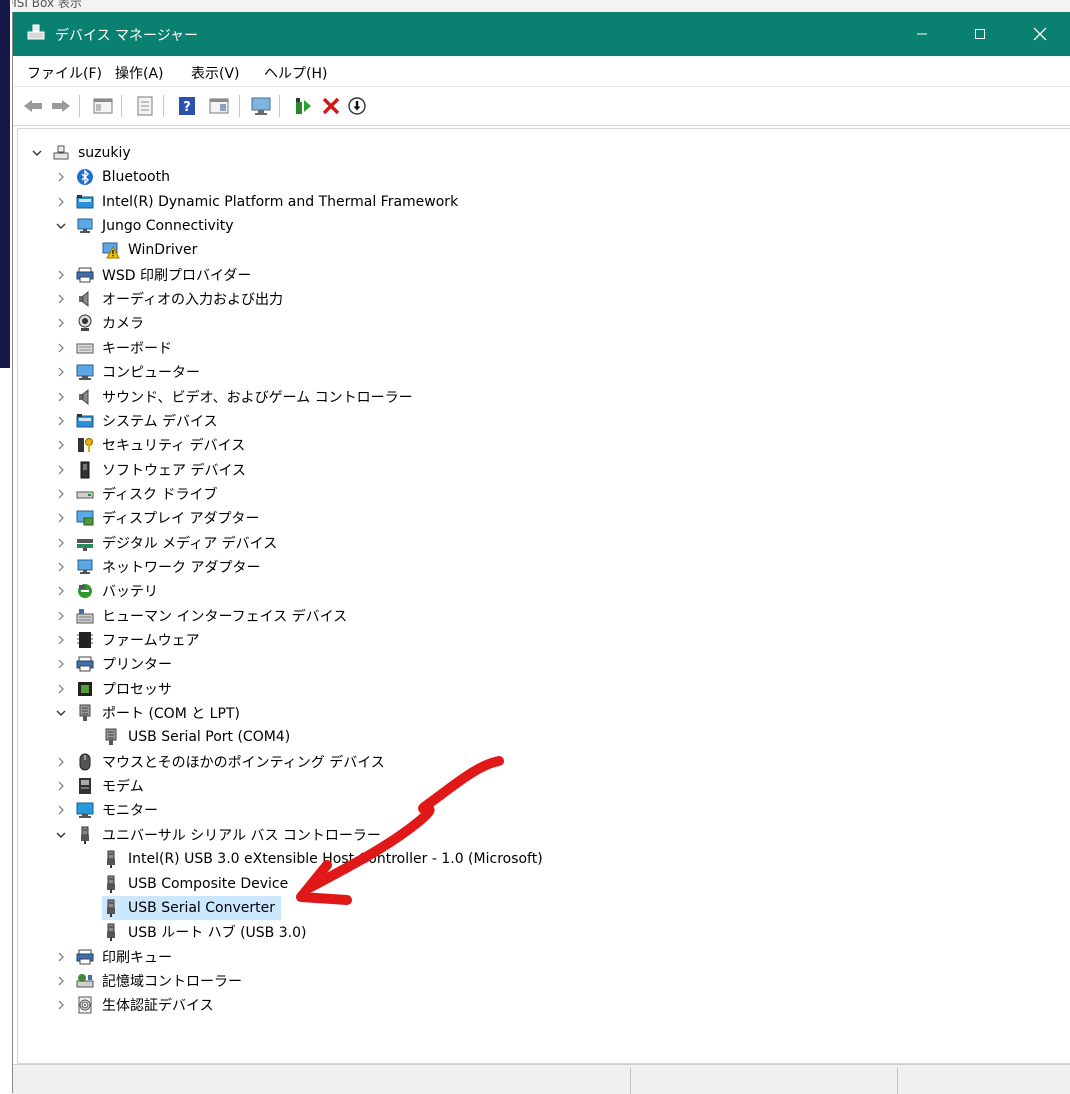  I want to click on uninstall-device-button, so click(331, 106).